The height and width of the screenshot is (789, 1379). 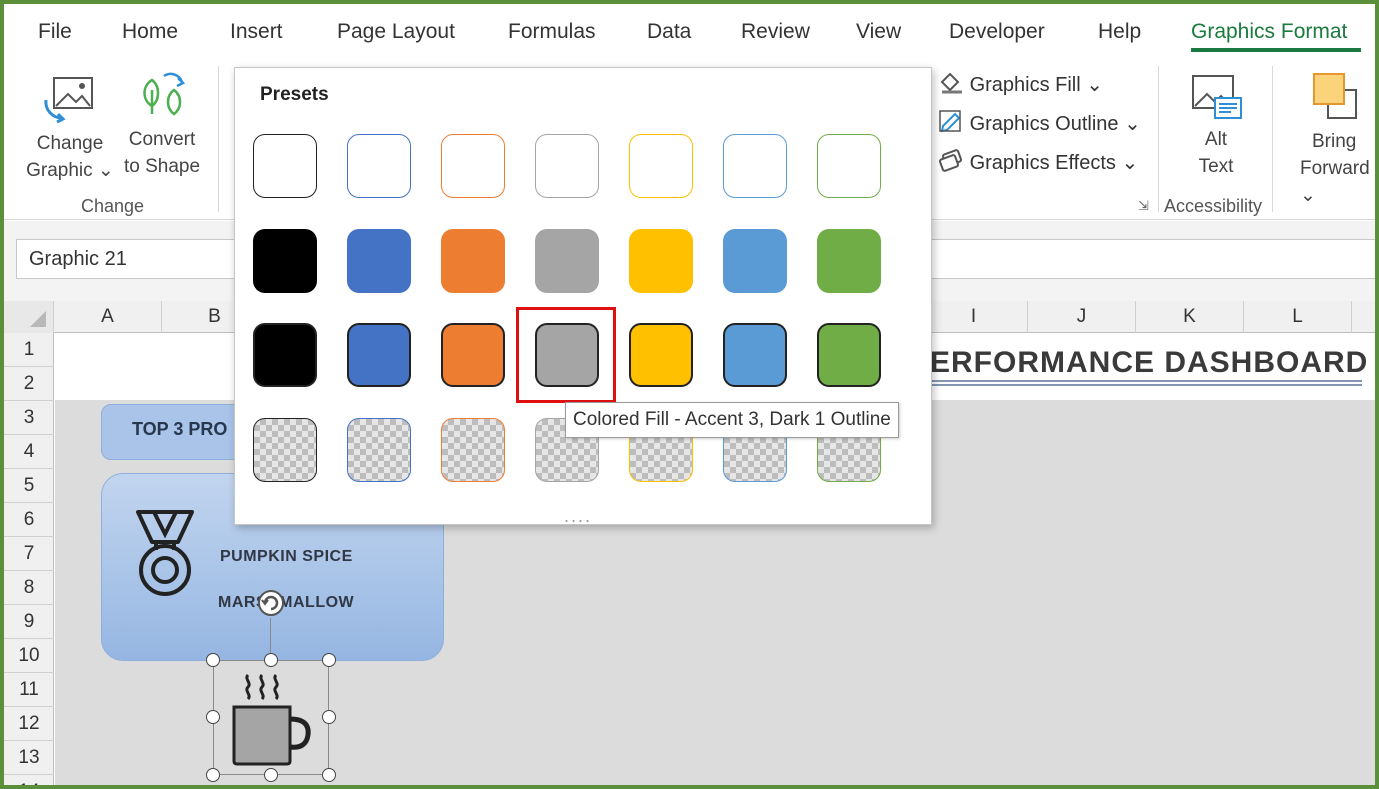 I want to click on pencil-icon, so click(x=951, y=124).